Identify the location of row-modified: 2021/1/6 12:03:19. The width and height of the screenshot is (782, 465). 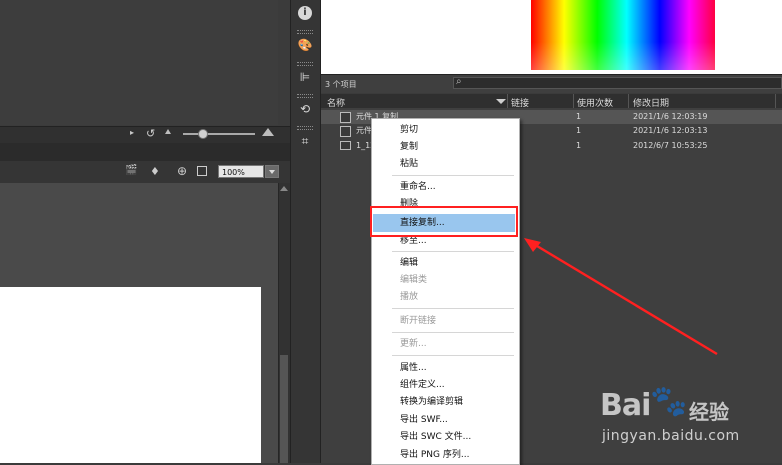
(670, 116).